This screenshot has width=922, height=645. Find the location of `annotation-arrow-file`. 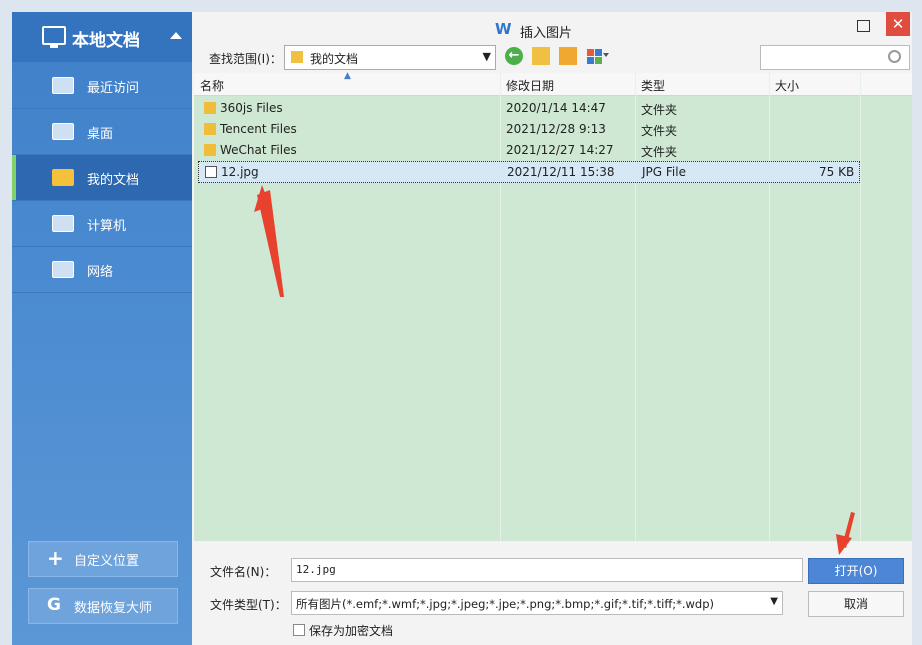

annotation-arrow-file is located at coordinates (269, 241).